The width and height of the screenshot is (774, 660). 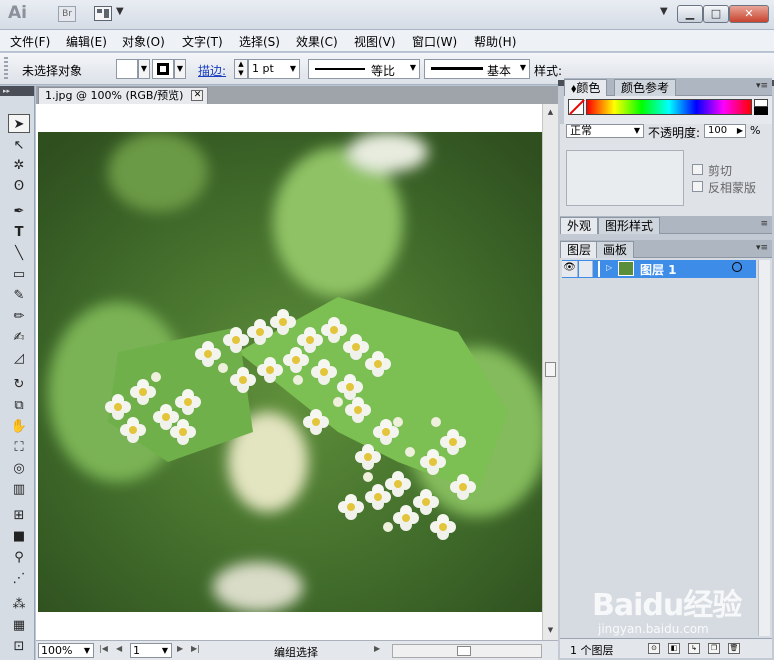 What do you see at coordinates (749, 14) in the screenshot?
I see `close-button: ✕` at bounding box center [749, 14].